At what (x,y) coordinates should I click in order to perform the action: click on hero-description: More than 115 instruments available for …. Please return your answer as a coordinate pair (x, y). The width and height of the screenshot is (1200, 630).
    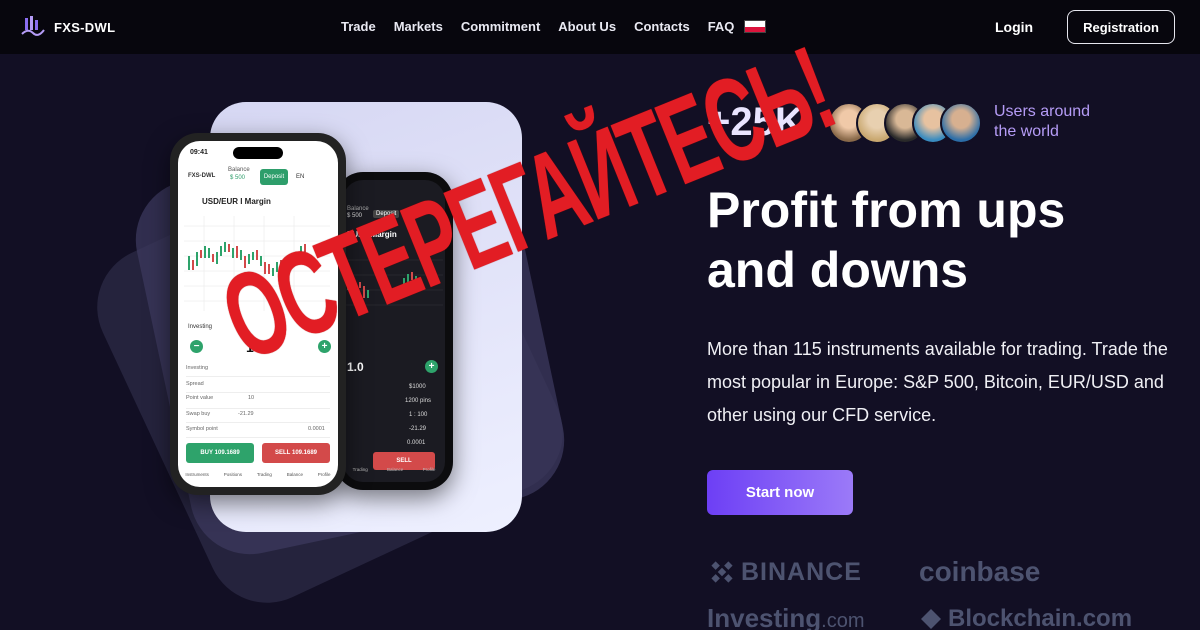
    Looking at the image, I should click on (937, 382).